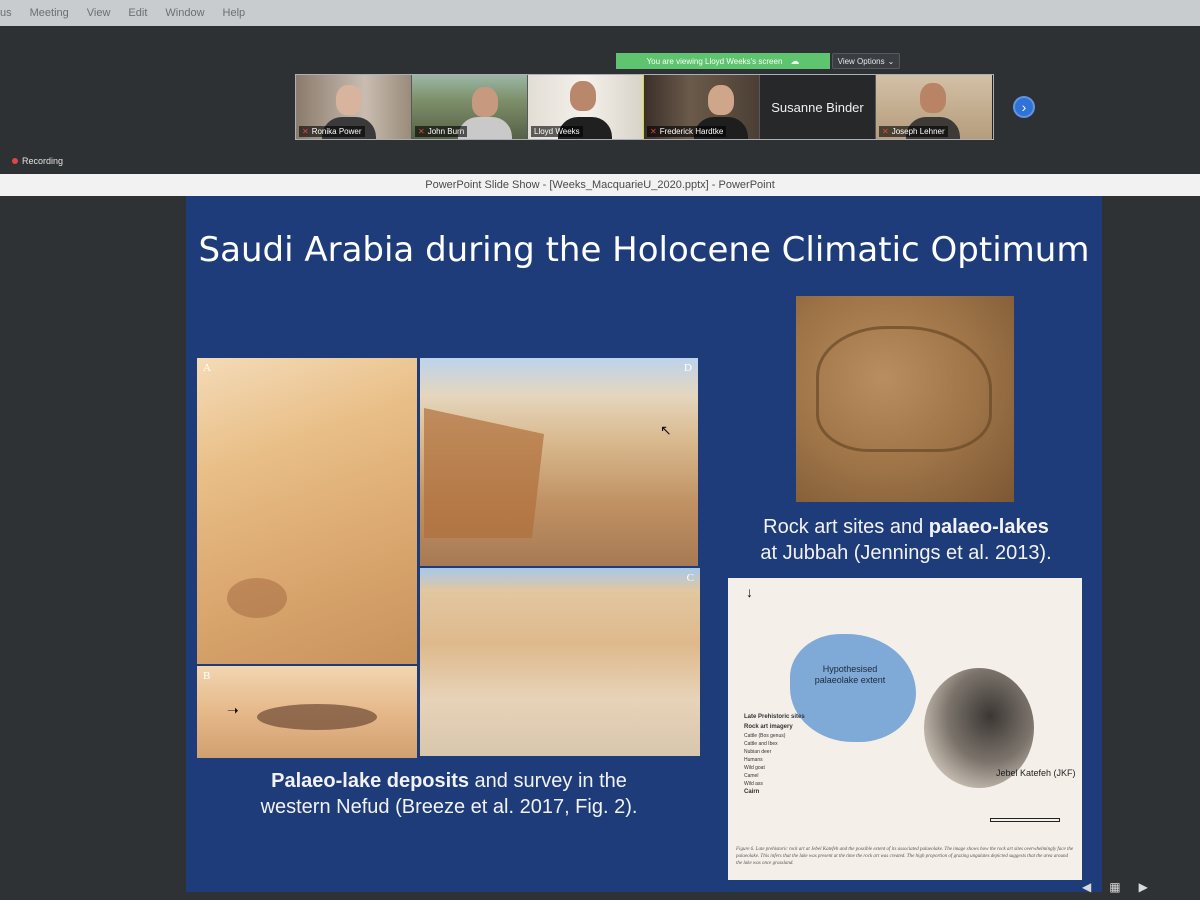  Describe the element at coordinates (918, 131) in the screenshot. I see `participant-name: Joseph Lehner` at that location.